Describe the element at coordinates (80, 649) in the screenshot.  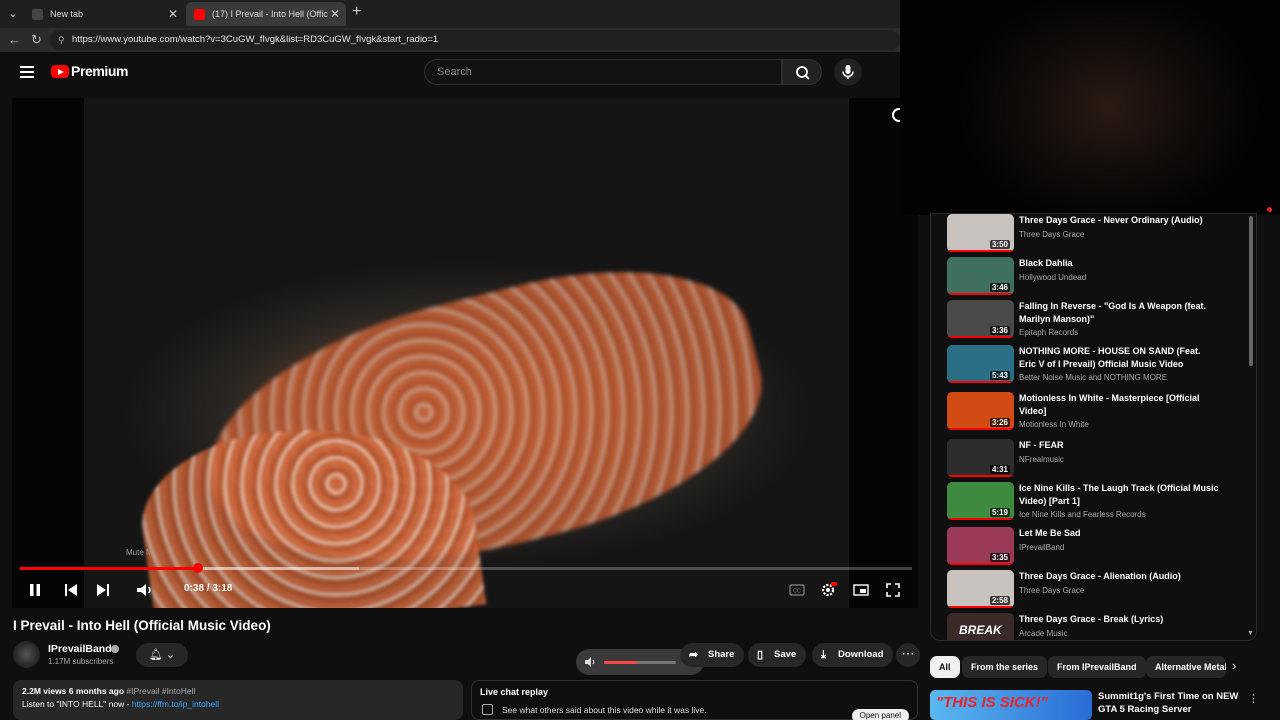
I see `channel-name: IPrevailBand` at that location.